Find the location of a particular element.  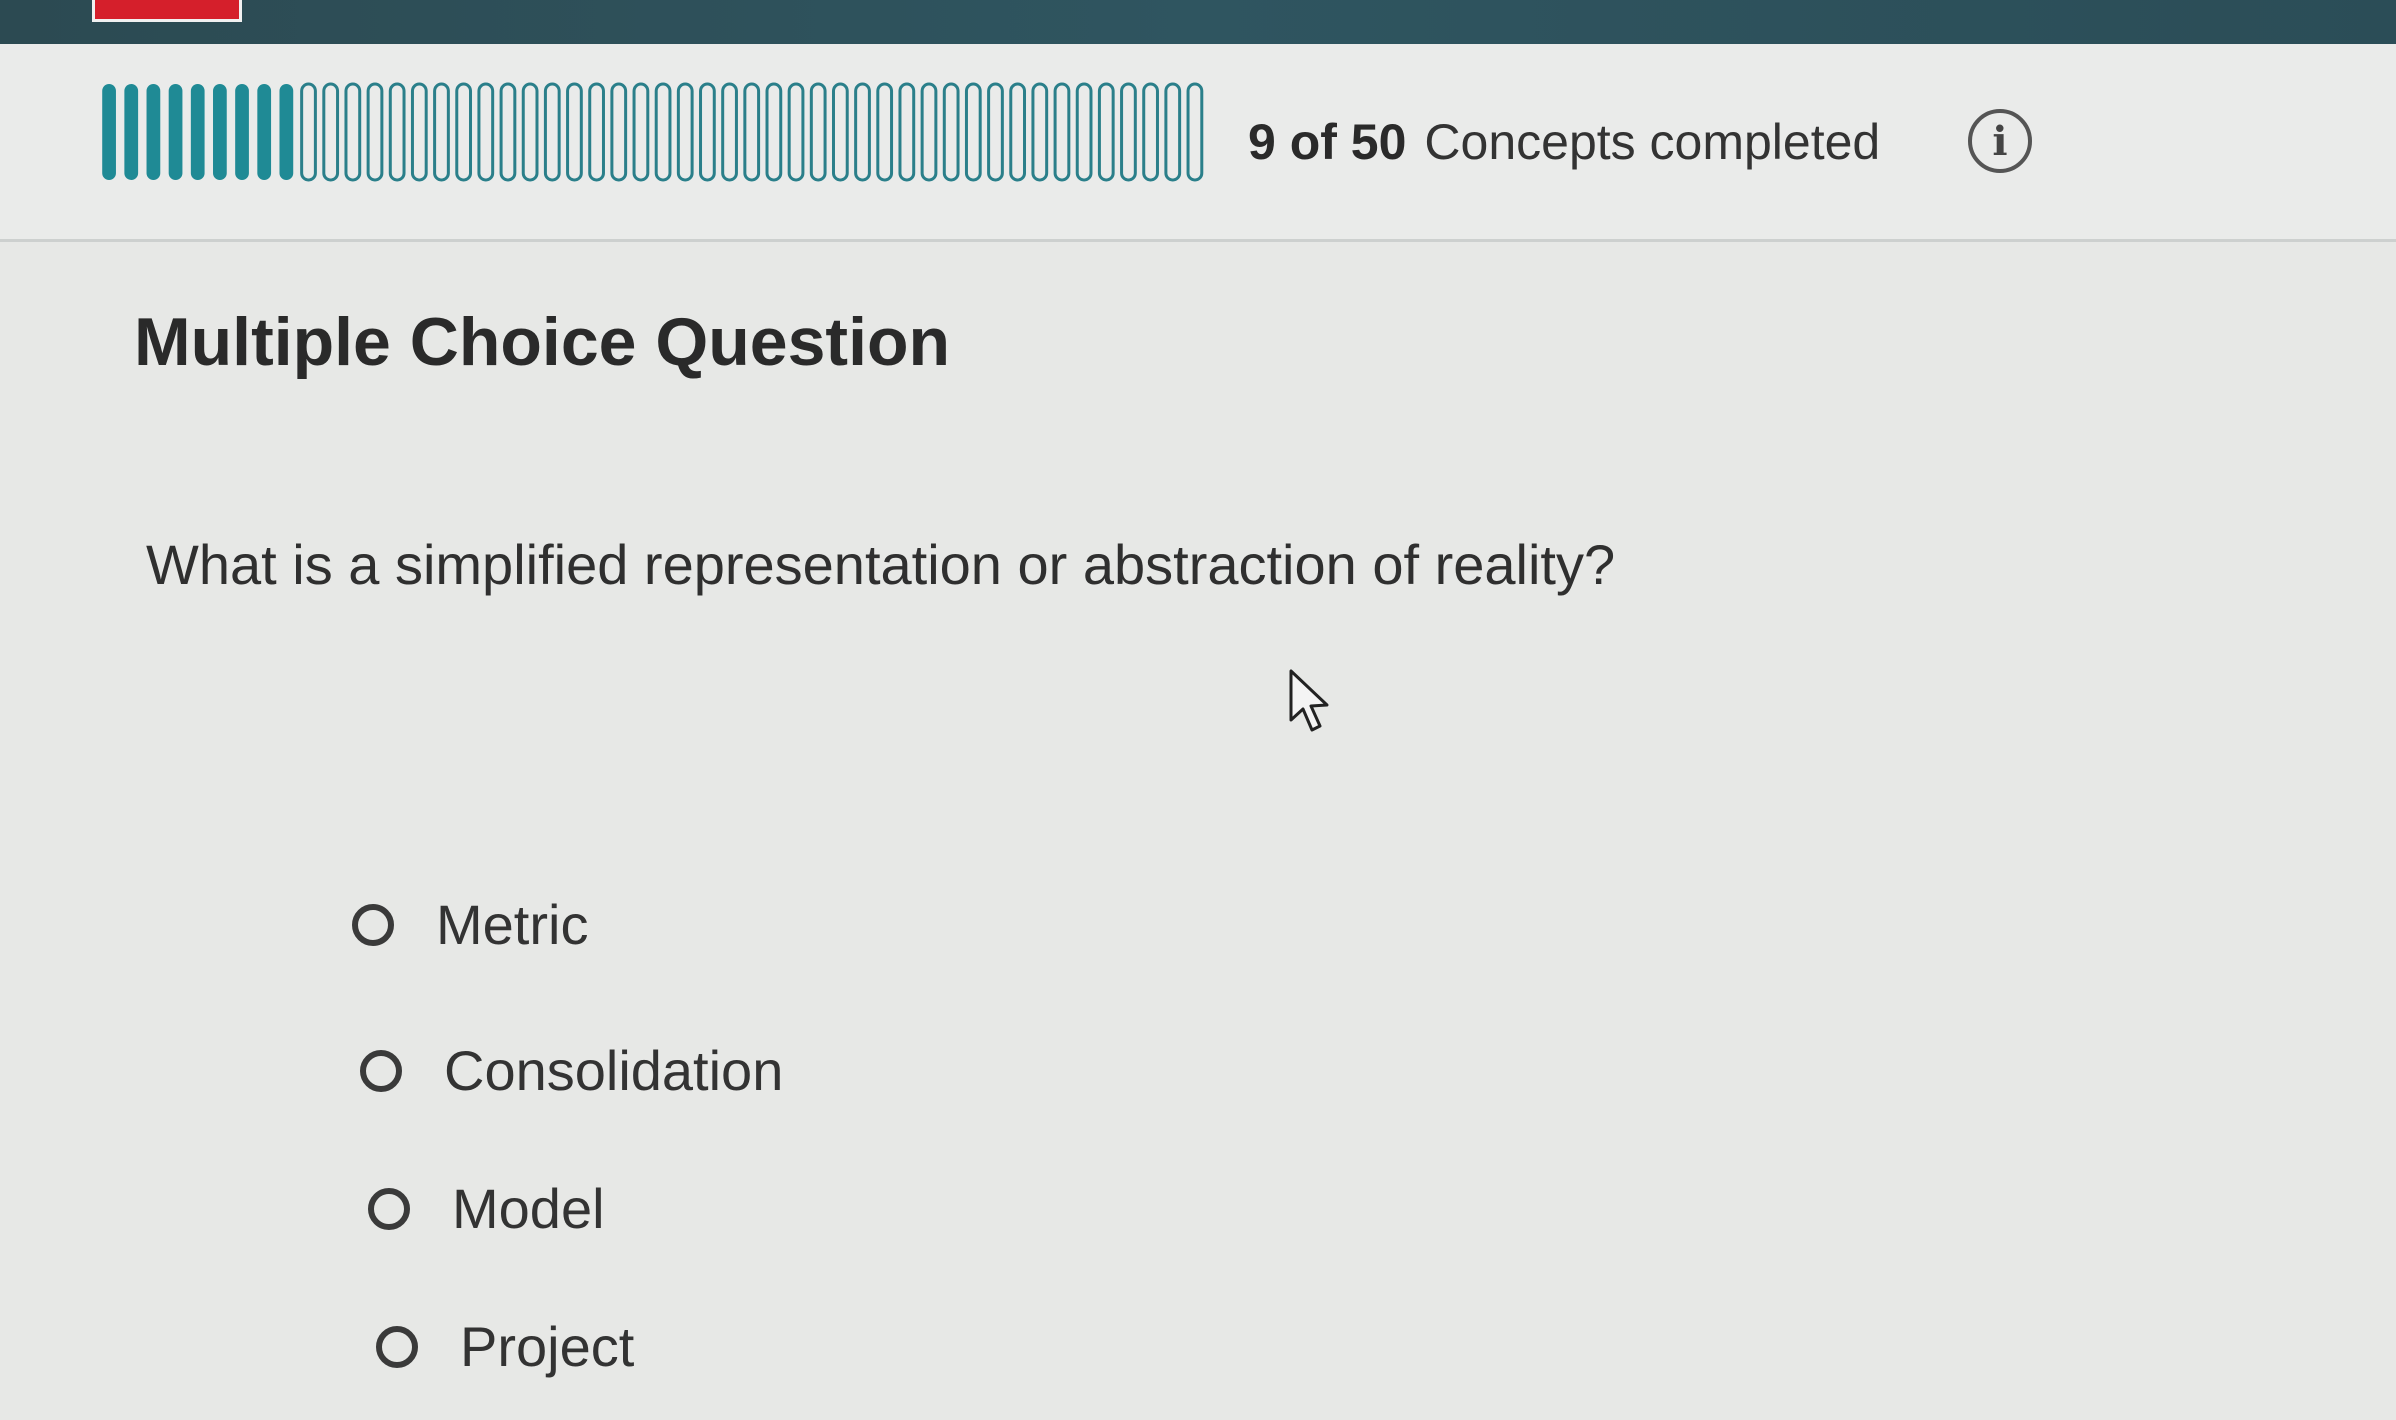

progress-count: 9 of 50 is located at coordinates (1327, 142).